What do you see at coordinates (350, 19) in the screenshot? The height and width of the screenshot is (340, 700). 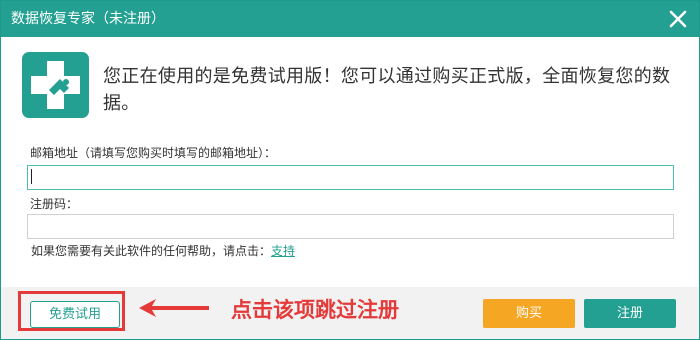 I see `title-bar: 数据恢复专家（未注册）` at bounding box center [350, 19].